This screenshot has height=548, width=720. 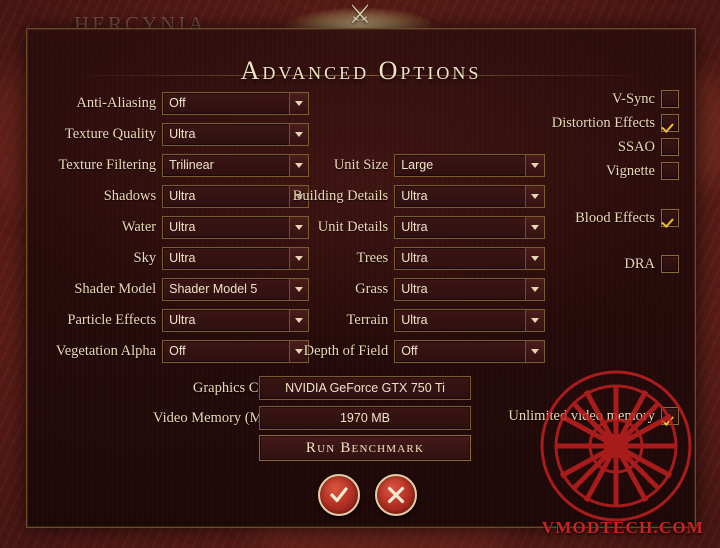 What do you see at coordinates (469, 320) in the screenshot?
I see `terrain-select: Ultra` at bounding box center [469, 320].